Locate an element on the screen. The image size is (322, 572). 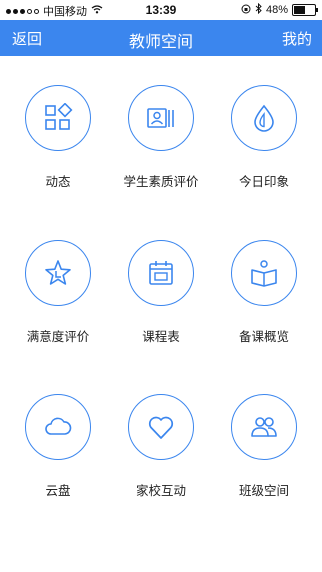
page-title: 教师空间 is located at coordinates (160, 42).